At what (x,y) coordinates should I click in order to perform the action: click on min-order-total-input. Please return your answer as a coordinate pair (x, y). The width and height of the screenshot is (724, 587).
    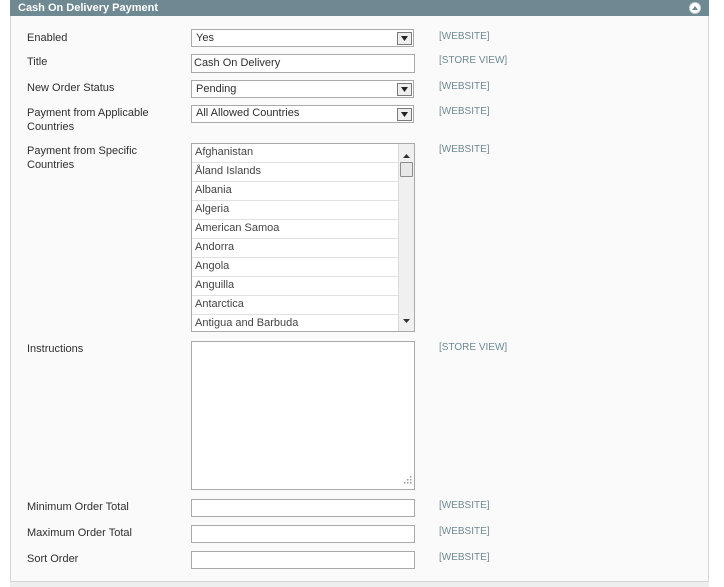
    Looking at the image, I should click on (303, 508).